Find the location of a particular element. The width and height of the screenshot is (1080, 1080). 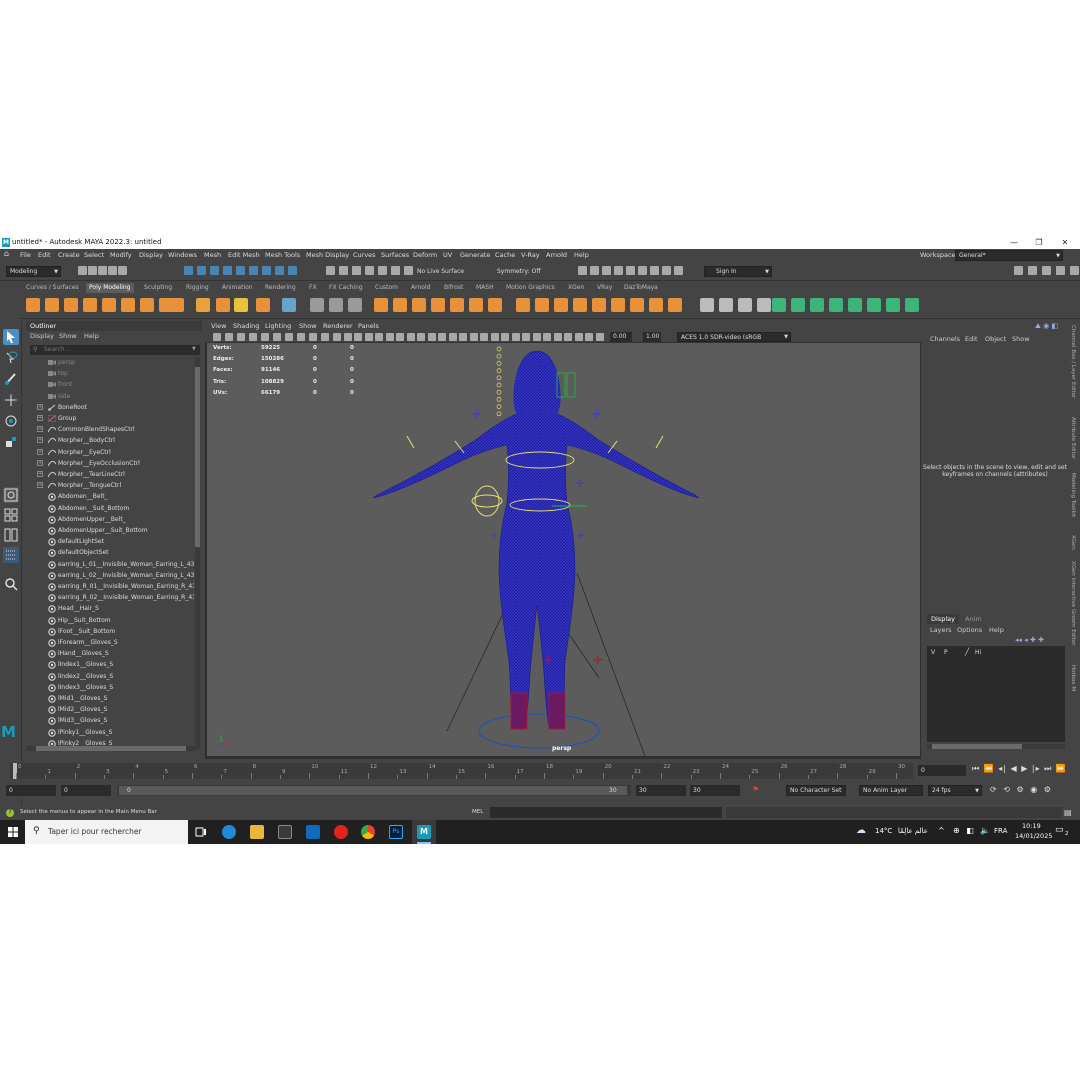

restore-icon: ❐ is located at coordinates (1039, 242).